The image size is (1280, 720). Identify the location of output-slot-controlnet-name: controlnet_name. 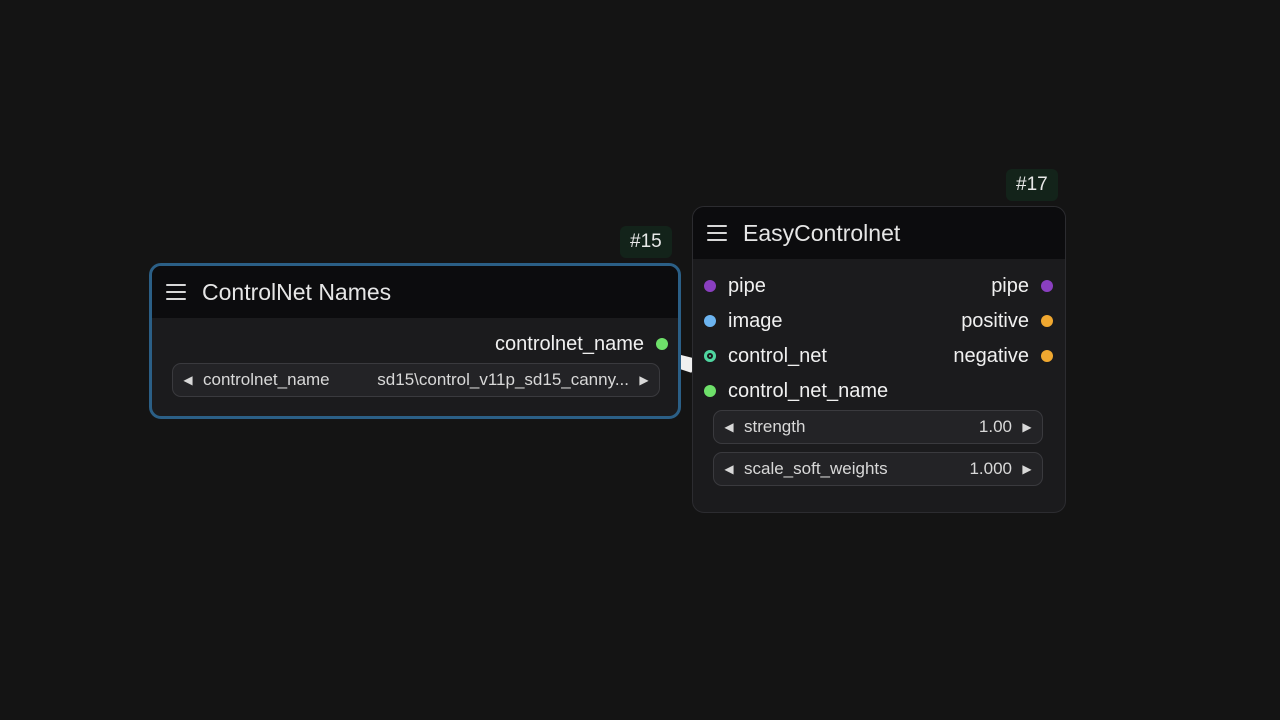
(581, 344).